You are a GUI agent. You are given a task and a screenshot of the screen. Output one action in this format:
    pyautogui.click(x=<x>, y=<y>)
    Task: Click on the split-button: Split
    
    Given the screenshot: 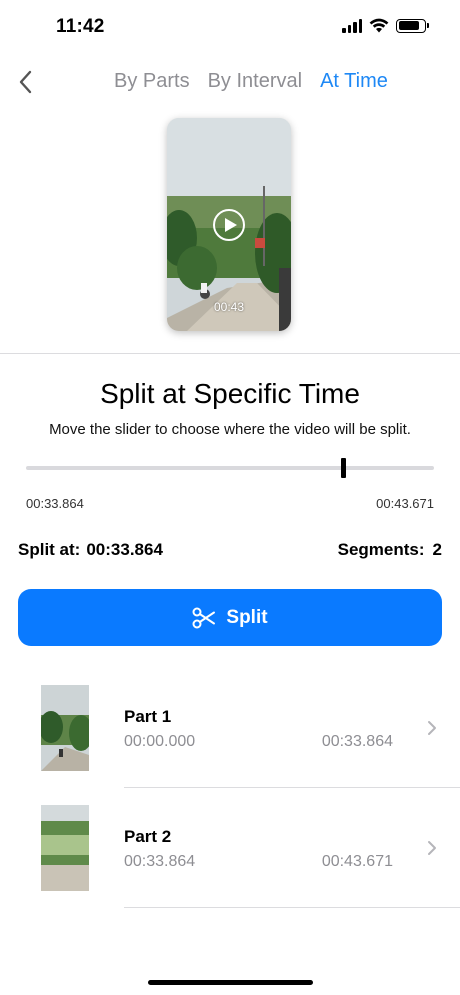 What is the action you would take?
    pyautogui.click(x=230, y=617)
    